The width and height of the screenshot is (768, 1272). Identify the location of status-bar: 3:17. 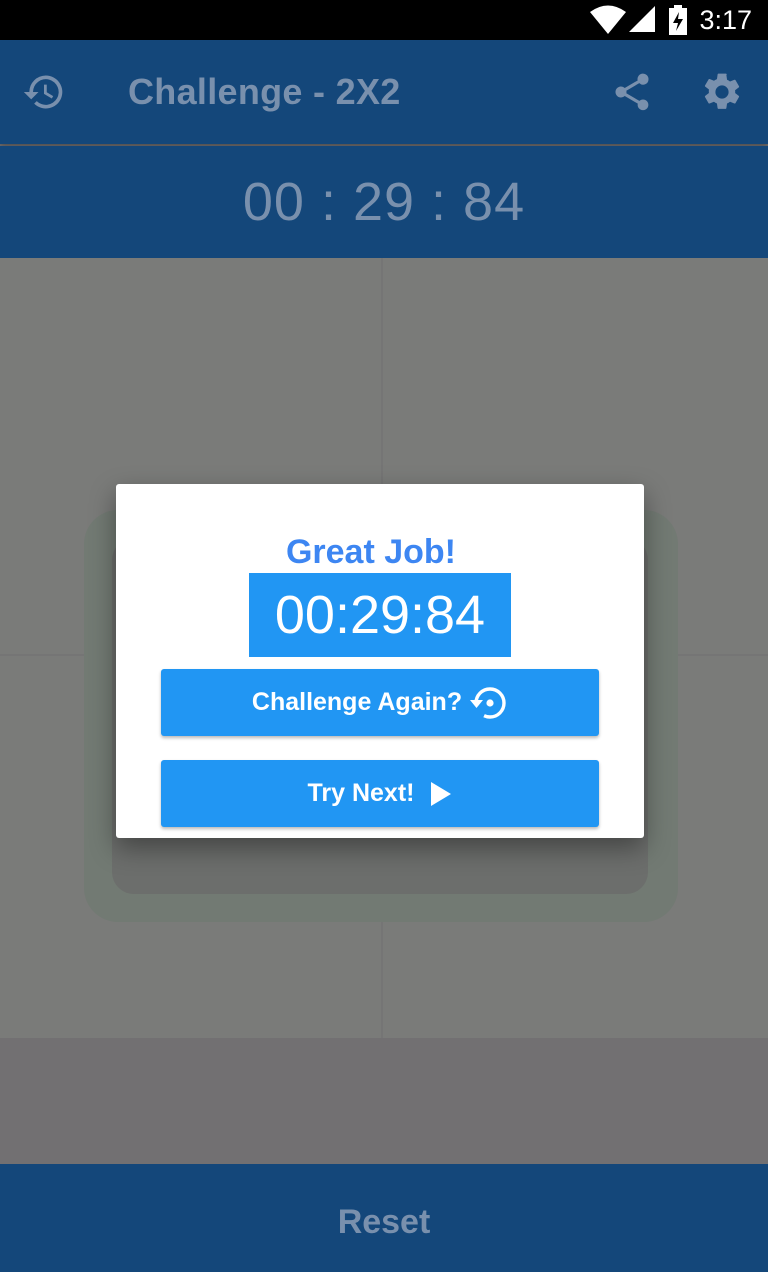
(384, 20).